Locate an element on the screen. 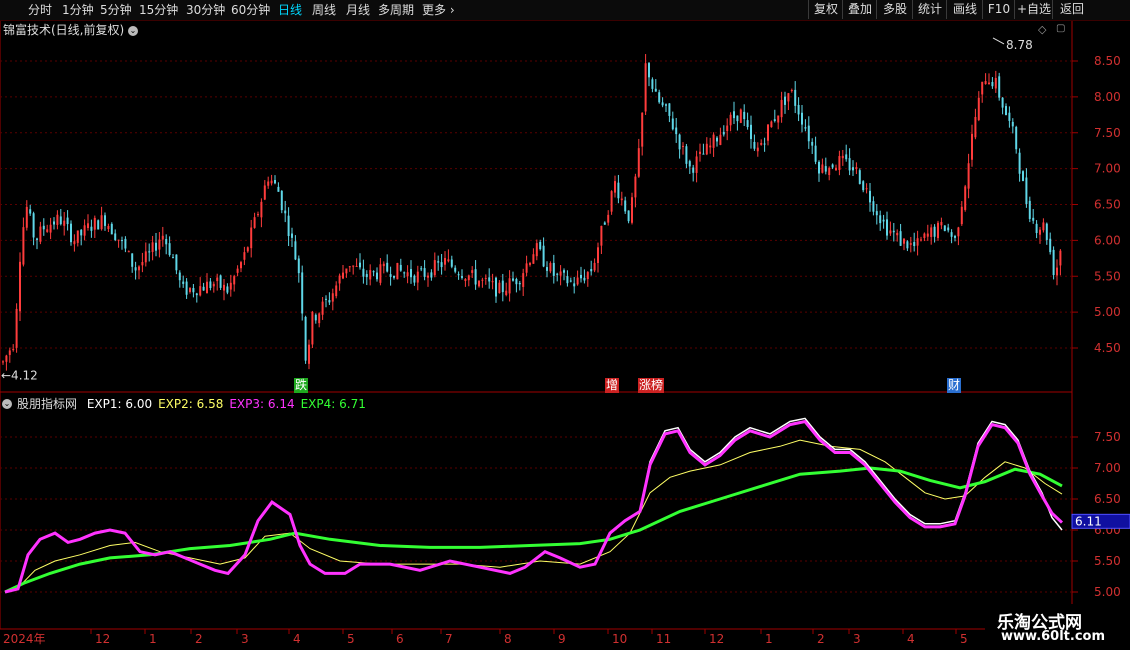  period-tab-4: 30分钟 is located at coordinates (205, 10).